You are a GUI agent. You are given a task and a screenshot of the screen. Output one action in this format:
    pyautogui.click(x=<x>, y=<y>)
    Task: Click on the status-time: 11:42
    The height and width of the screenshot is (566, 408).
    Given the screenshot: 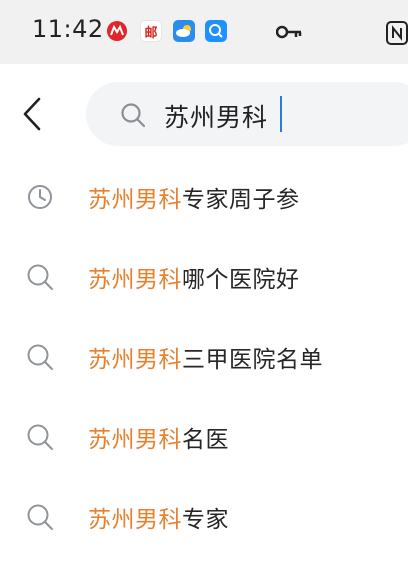 What is the action you would take?
    pyautogui.click(x=68, y=29)
    